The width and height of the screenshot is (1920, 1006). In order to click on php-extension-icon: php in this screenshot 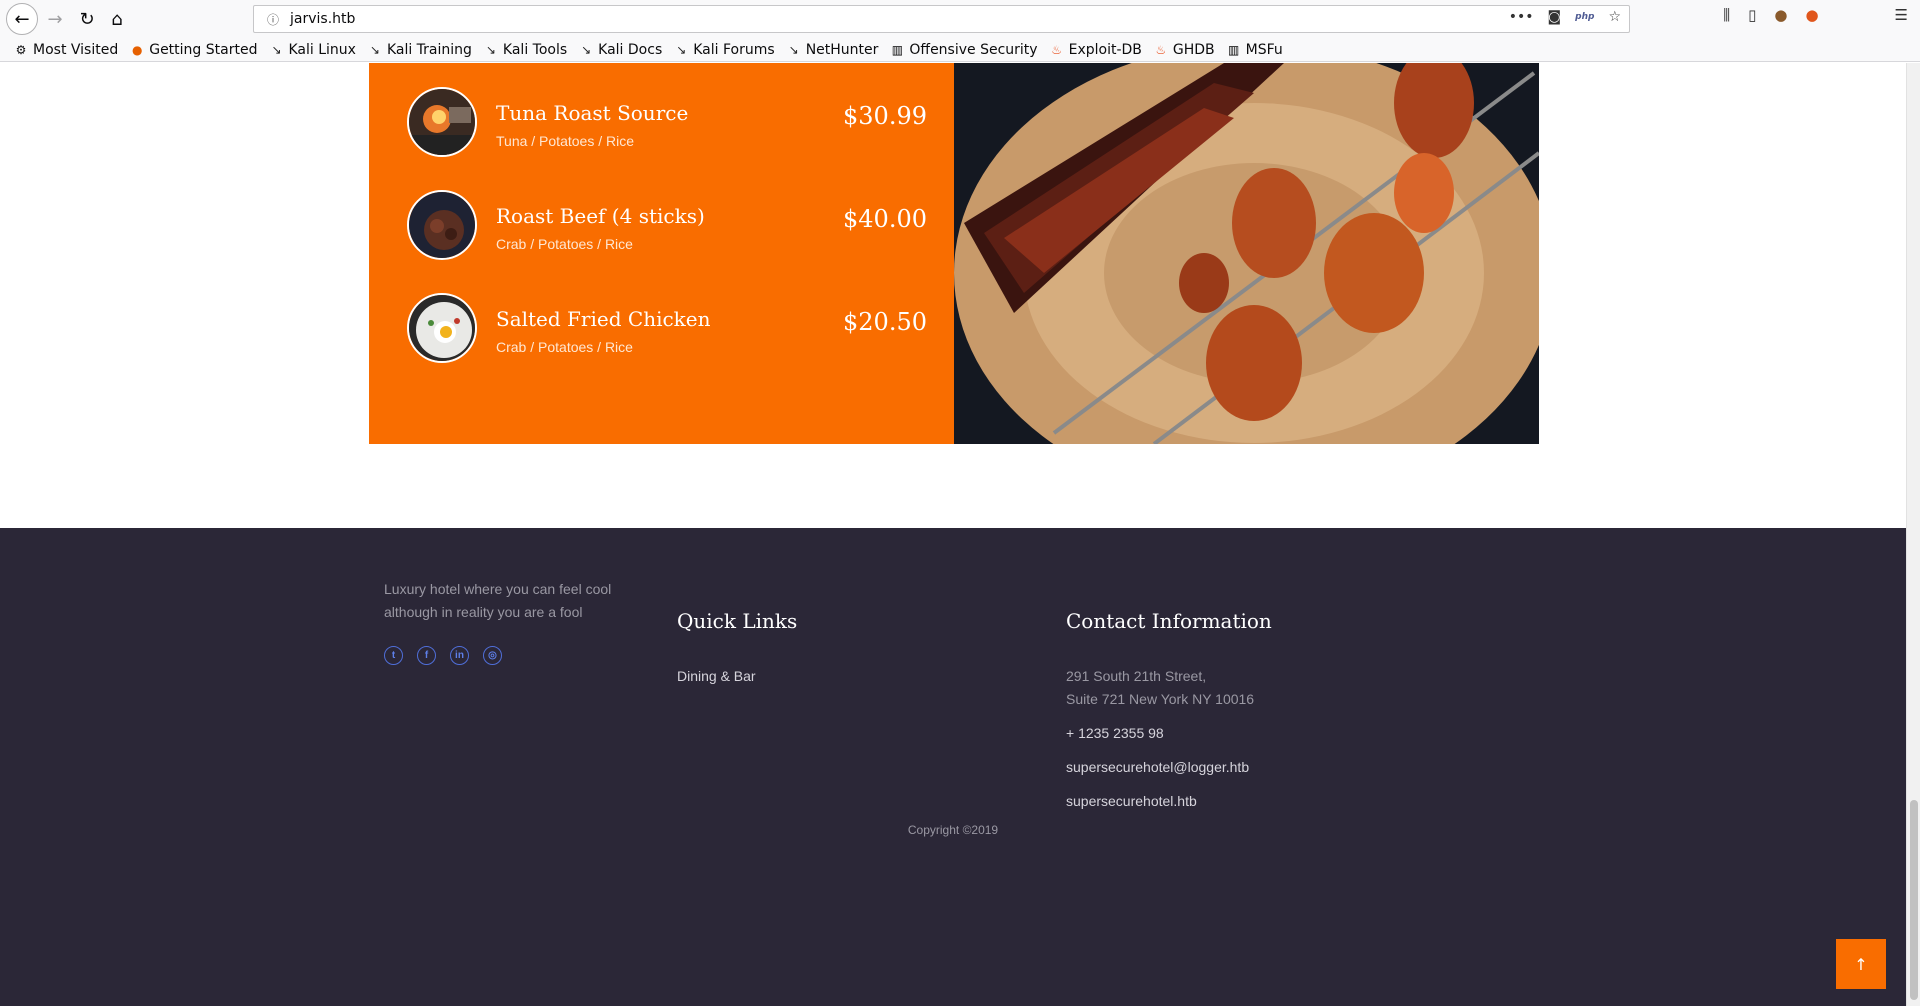, I will do `click(1584, 17)`.